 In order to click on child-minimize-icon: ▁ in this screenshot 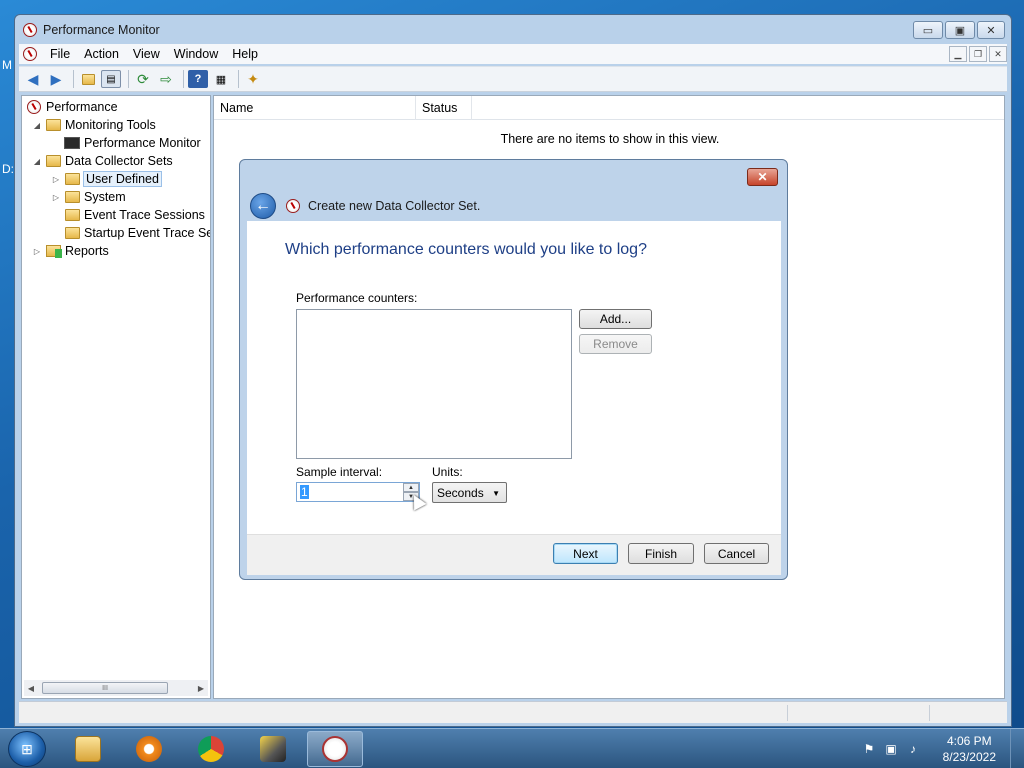, I will do `click(958, 54)`.